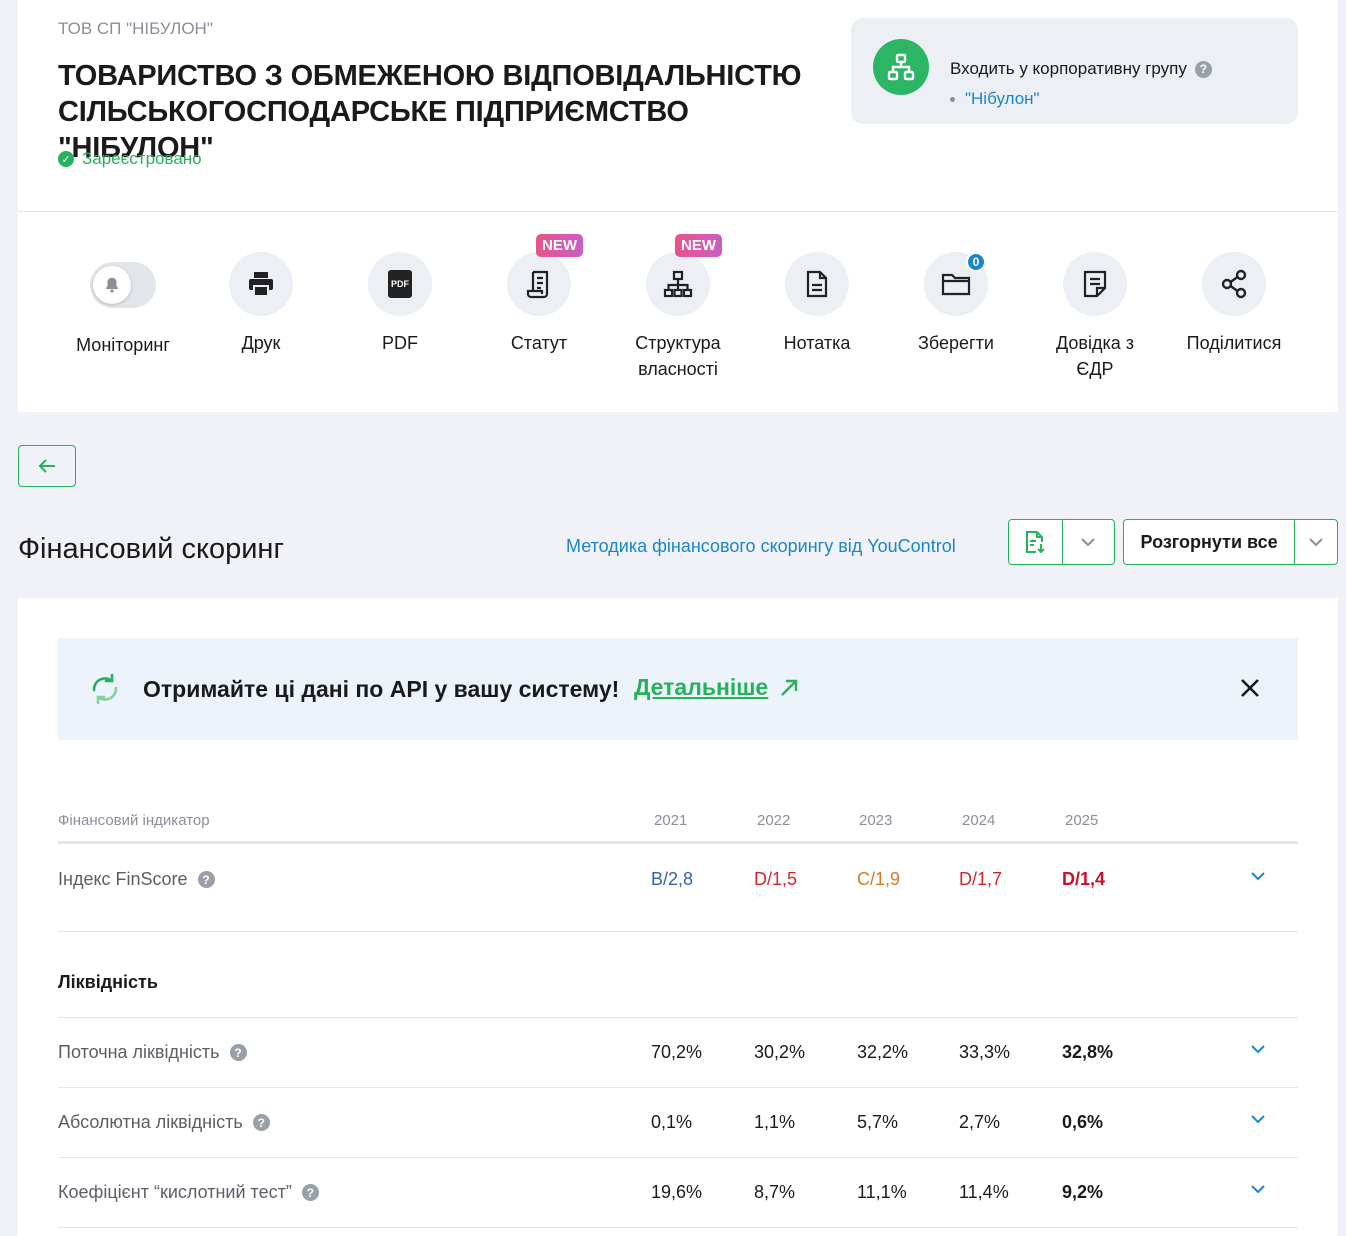 Image resolution: width=1346 pixels, height=1236 pixels. I want to click on arrow-left-icon, so click(46, 466).